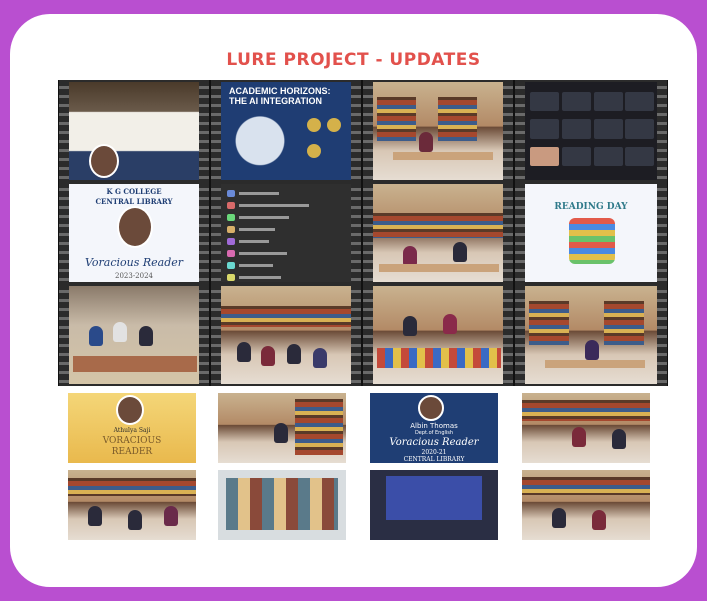 The width and height of the screenshot is (707, 601). I want to click on library-reader-photo, so click(438, 131).